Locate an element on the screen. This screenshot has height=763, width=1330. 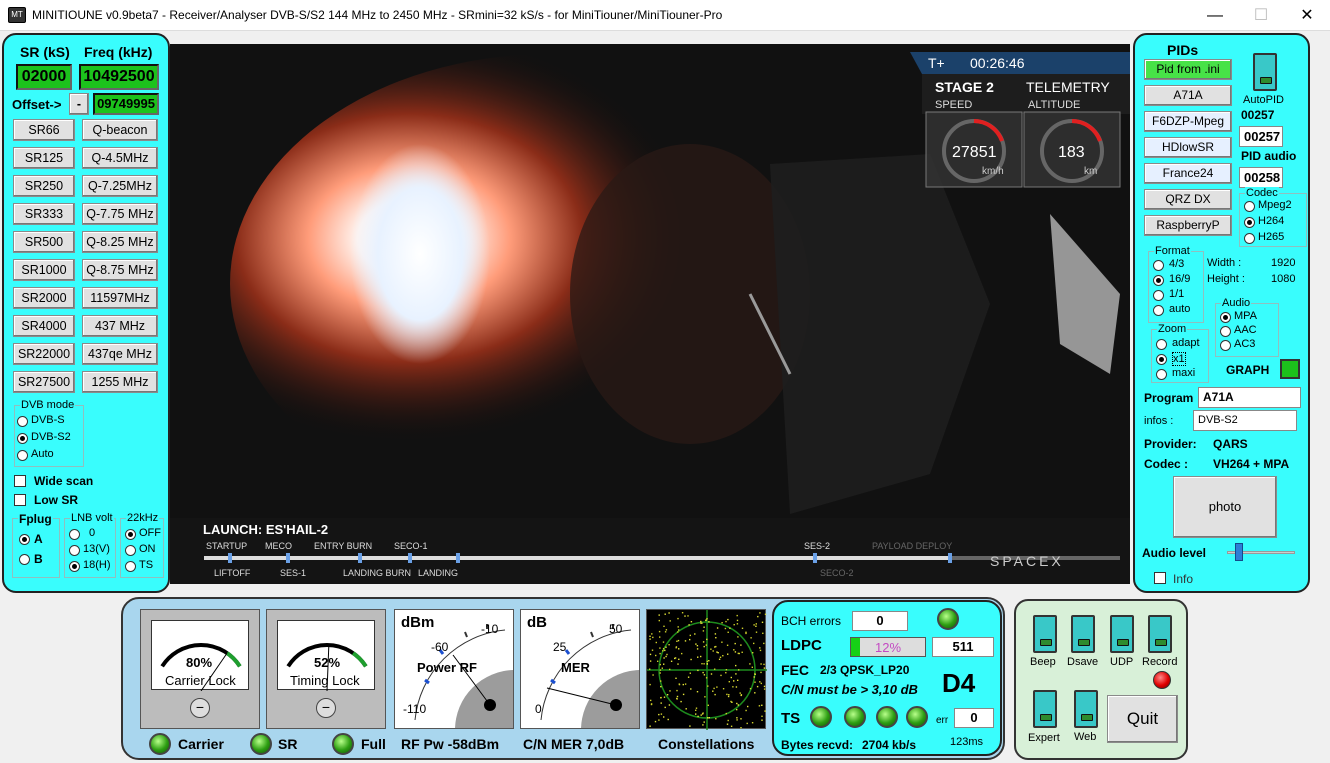
height-label: Height : is located at coordinates (1226, 279).